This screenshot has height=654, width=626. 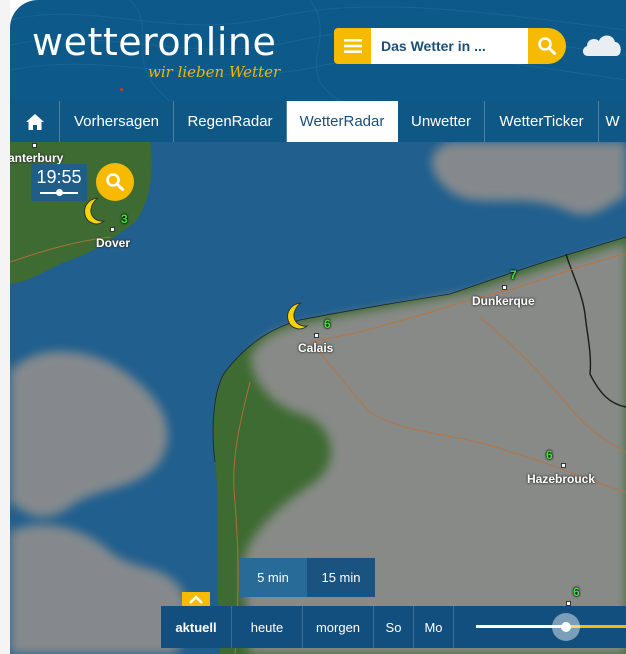 I want to click on nav-home, so click(x=35, y=121).